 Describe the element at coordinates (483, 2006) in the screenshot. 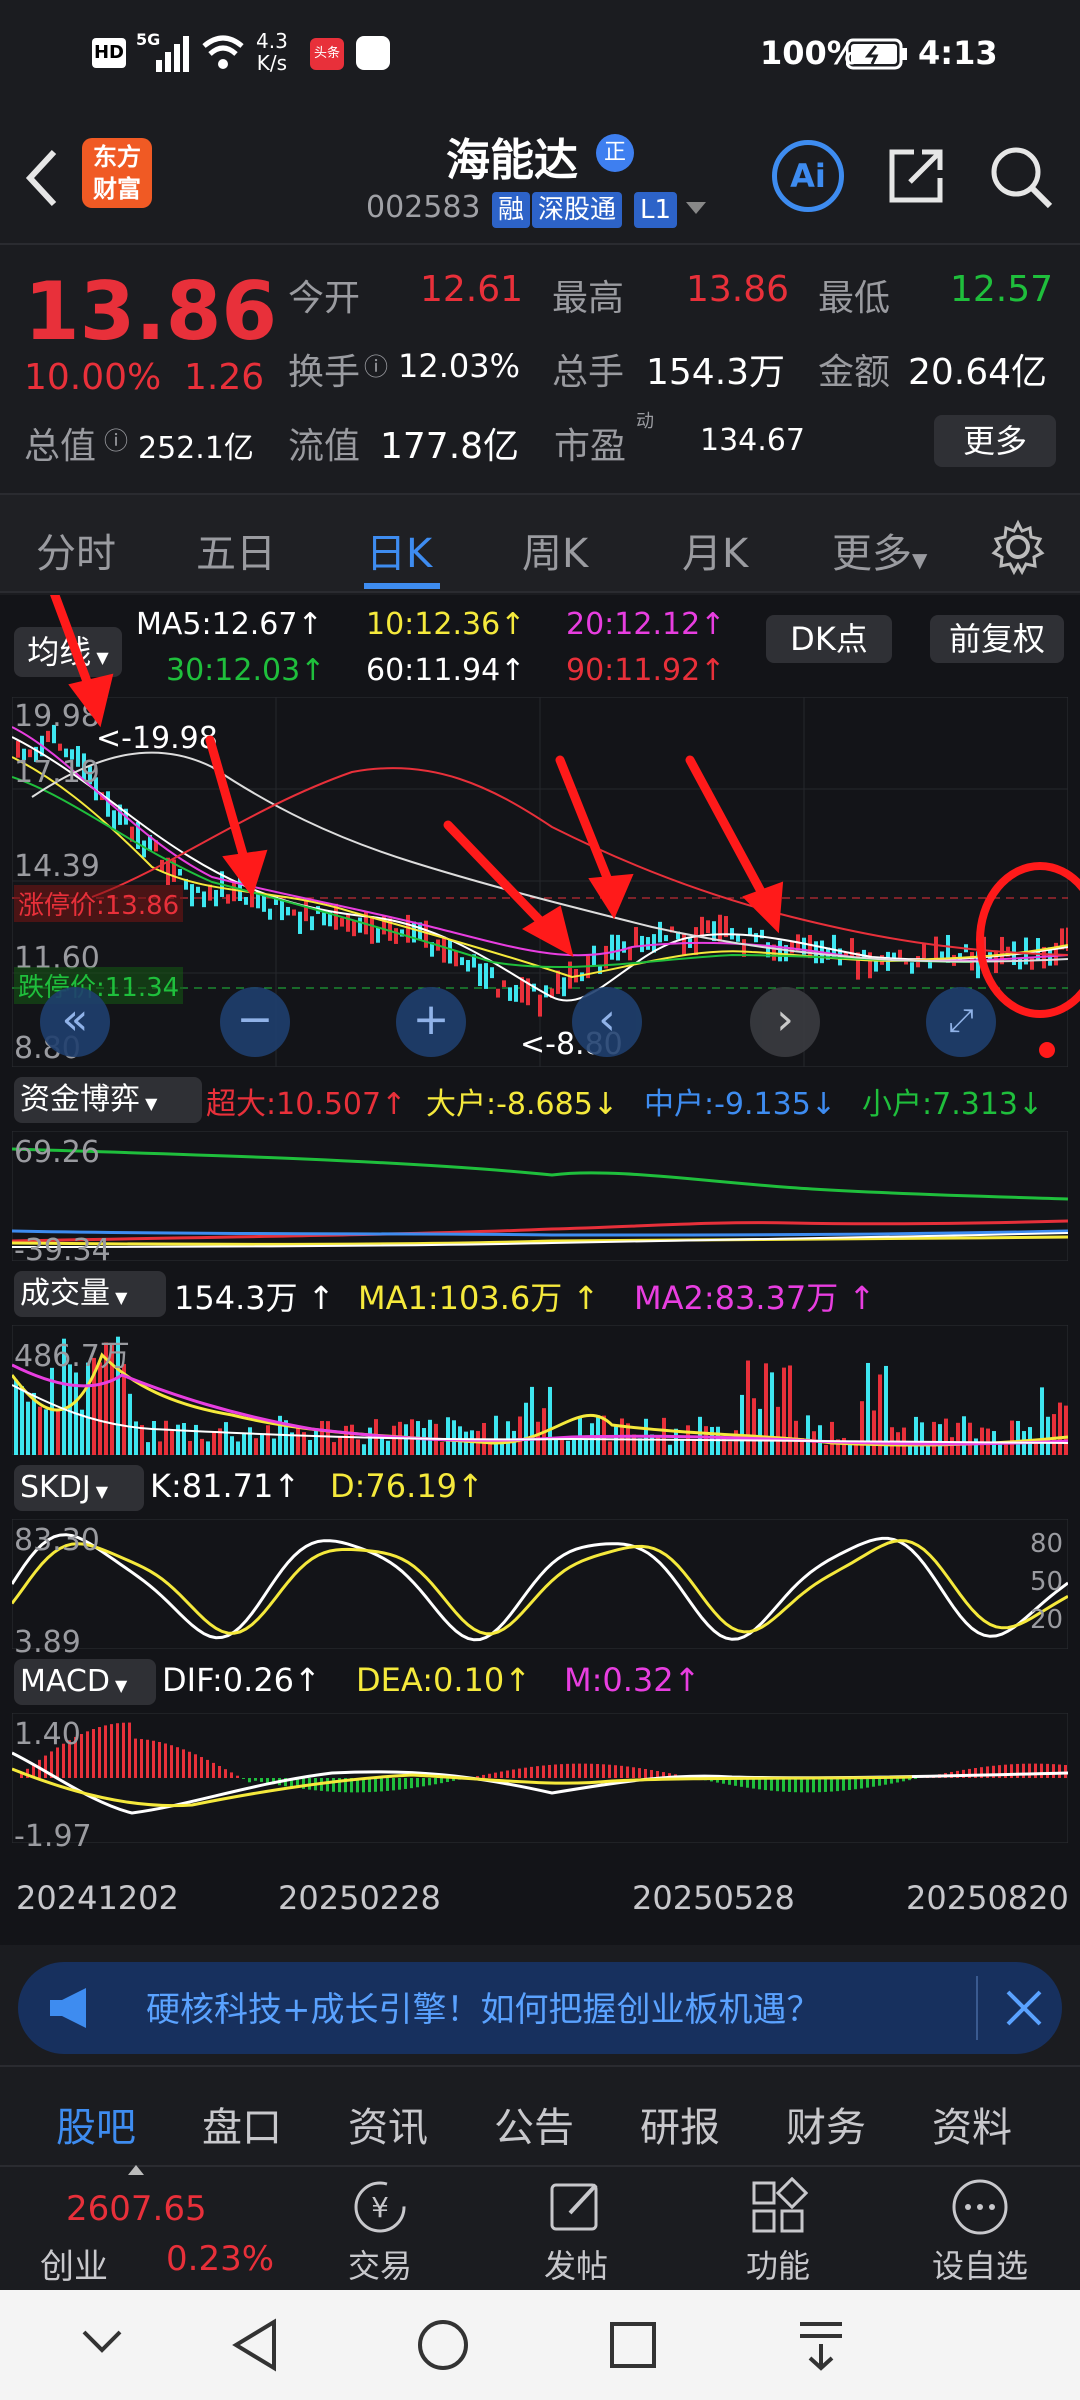

I see `banner-text: 硬核科技+成长引擎！如何把握创业板机遇？` at that location.